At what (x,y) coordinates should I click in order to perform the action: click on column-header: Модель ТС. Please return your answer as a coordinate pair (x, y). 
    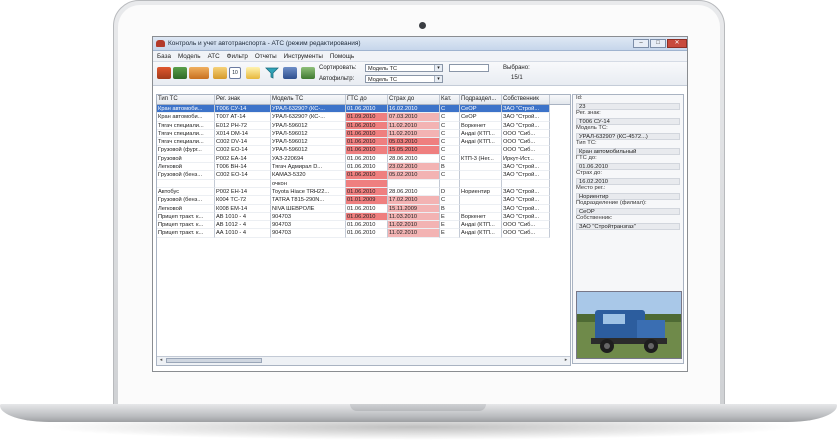
    Looking at the image, I should click on (308, 99).